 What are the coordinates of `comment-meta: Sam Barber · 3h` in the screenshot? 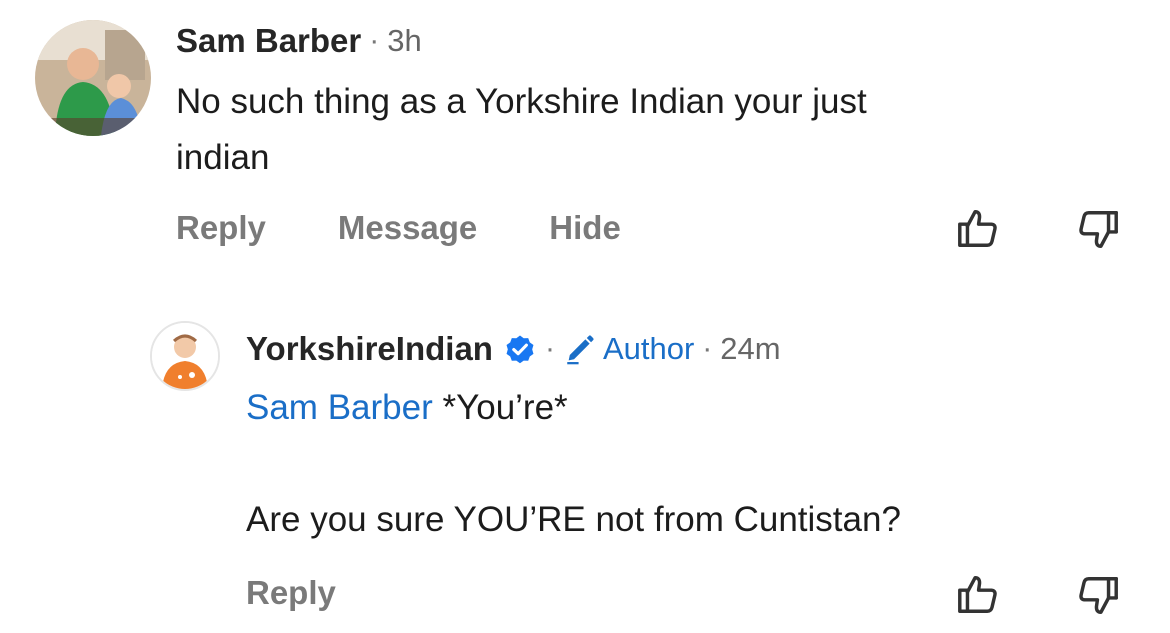 It's located at (299, 41).